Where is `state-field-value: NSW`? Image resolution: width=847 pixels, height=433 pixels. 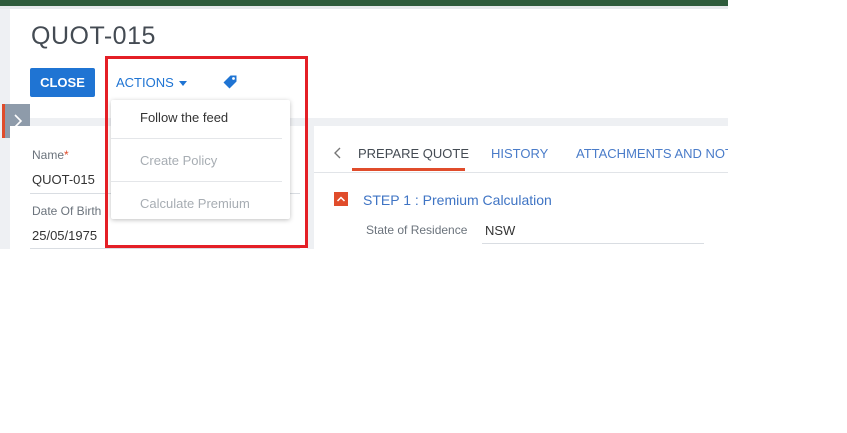 state-field-value: NSW is located at coordinates (500, 230).